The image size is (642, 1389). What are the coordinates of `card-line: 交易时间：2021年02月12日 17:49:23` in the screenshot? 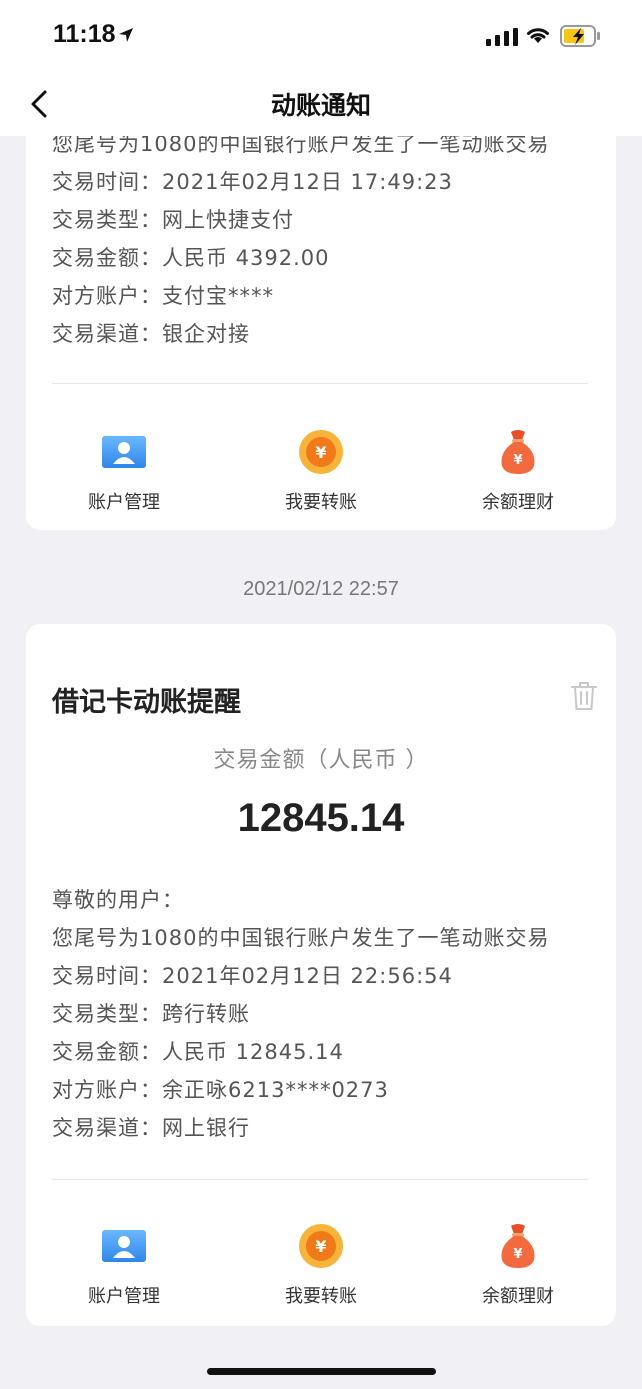 It's located at (252, 182).